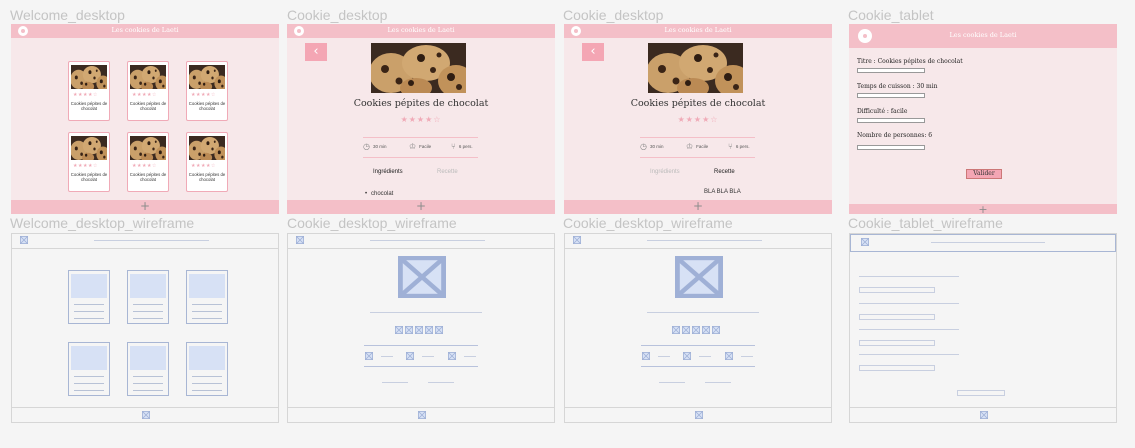 Image resolution: width=1135 pixels, height=448 pixels. What do you see at coordinates (613, 15) in the screenshot?
I see `frame-label-cookie-desktop-2: Cookie_desktop` at bounding box center [613, 15].